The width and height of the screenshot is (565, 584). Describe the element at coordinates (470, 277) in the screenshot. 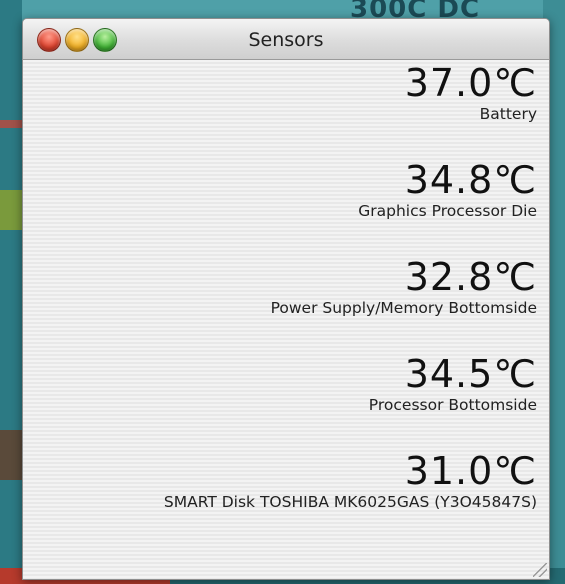

I see `sensor-temperature: 32.8℃` at that location.